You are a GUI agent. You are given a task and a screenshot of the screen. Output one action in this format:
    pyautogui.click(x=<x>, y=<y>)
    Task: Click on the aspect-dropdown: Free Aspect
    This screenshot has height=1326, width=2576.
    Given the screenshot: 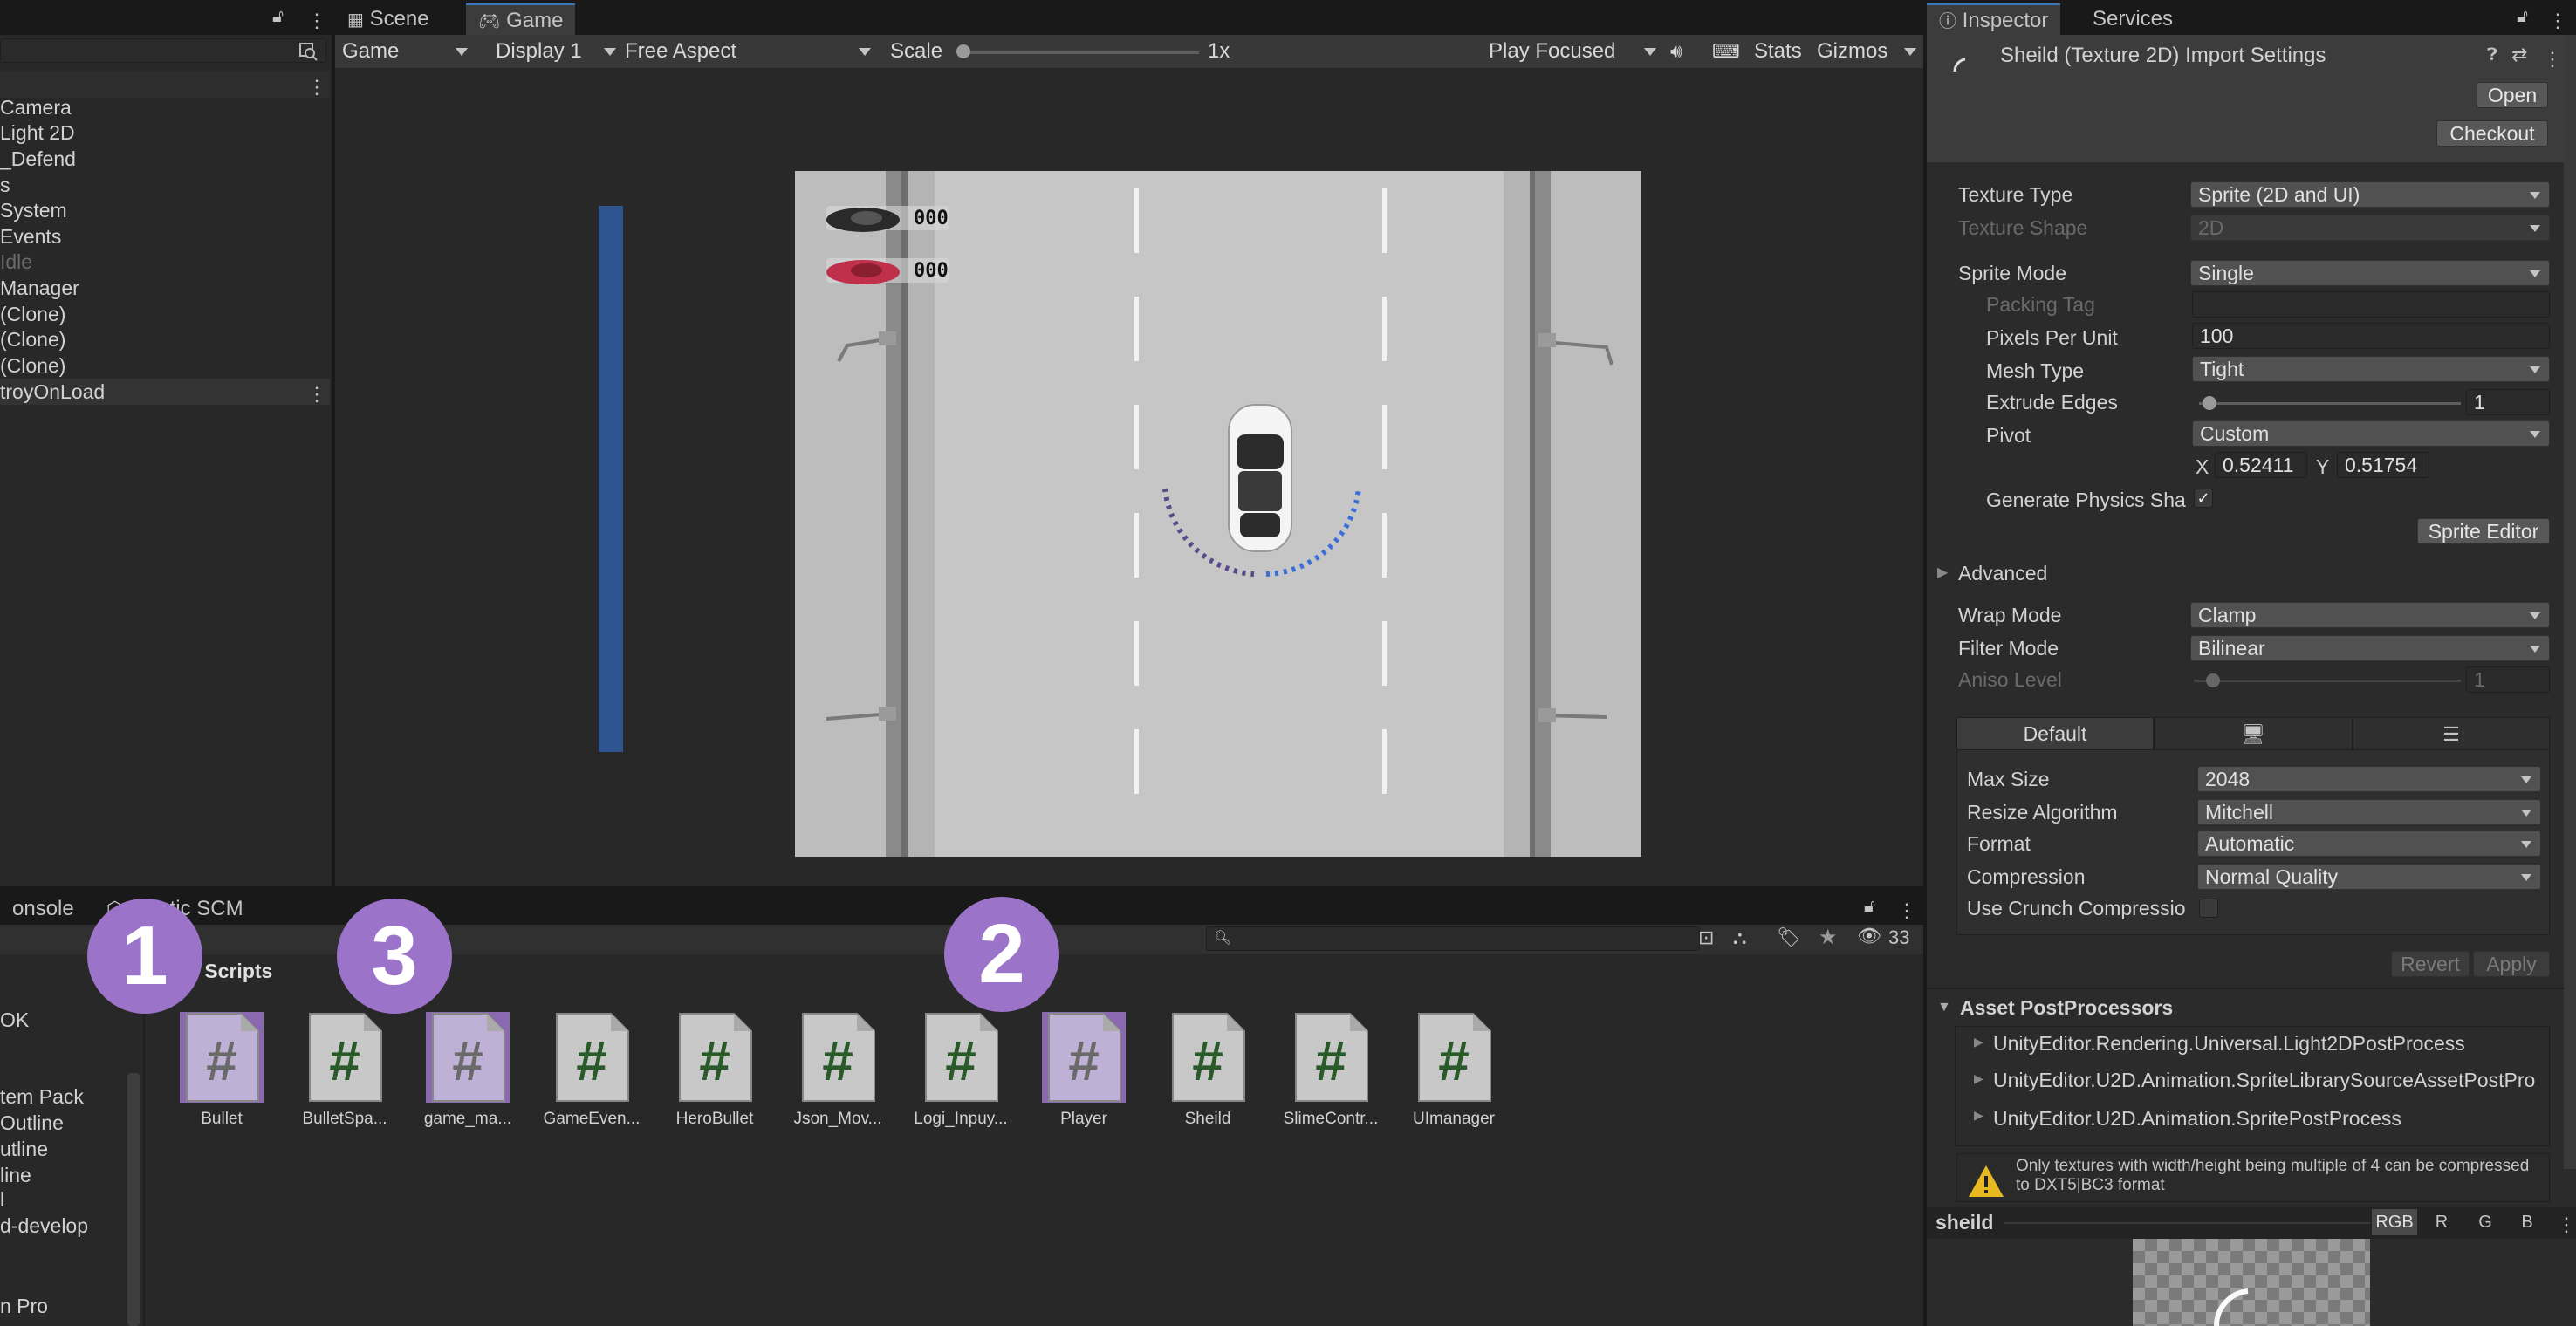 What is the action you would take?
    pyautogui.click(x=751, y=51)
    